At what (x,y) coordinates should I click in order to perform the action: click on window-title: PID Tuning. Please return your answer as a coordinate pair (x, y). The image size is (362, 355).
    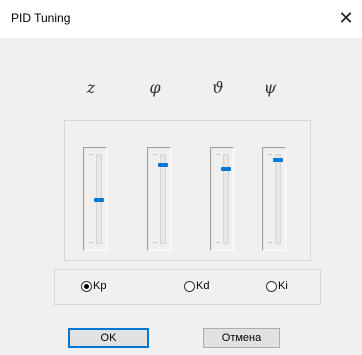
    Looking at the image, I should click on (41, 18).